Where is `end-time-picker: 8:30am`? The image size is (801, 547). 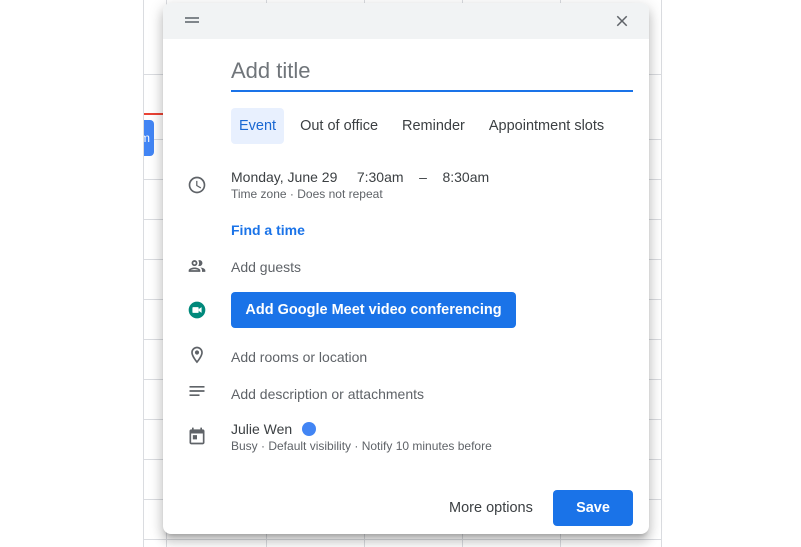 end-time-picker: 8:30am is located at coordinates (465, 177).